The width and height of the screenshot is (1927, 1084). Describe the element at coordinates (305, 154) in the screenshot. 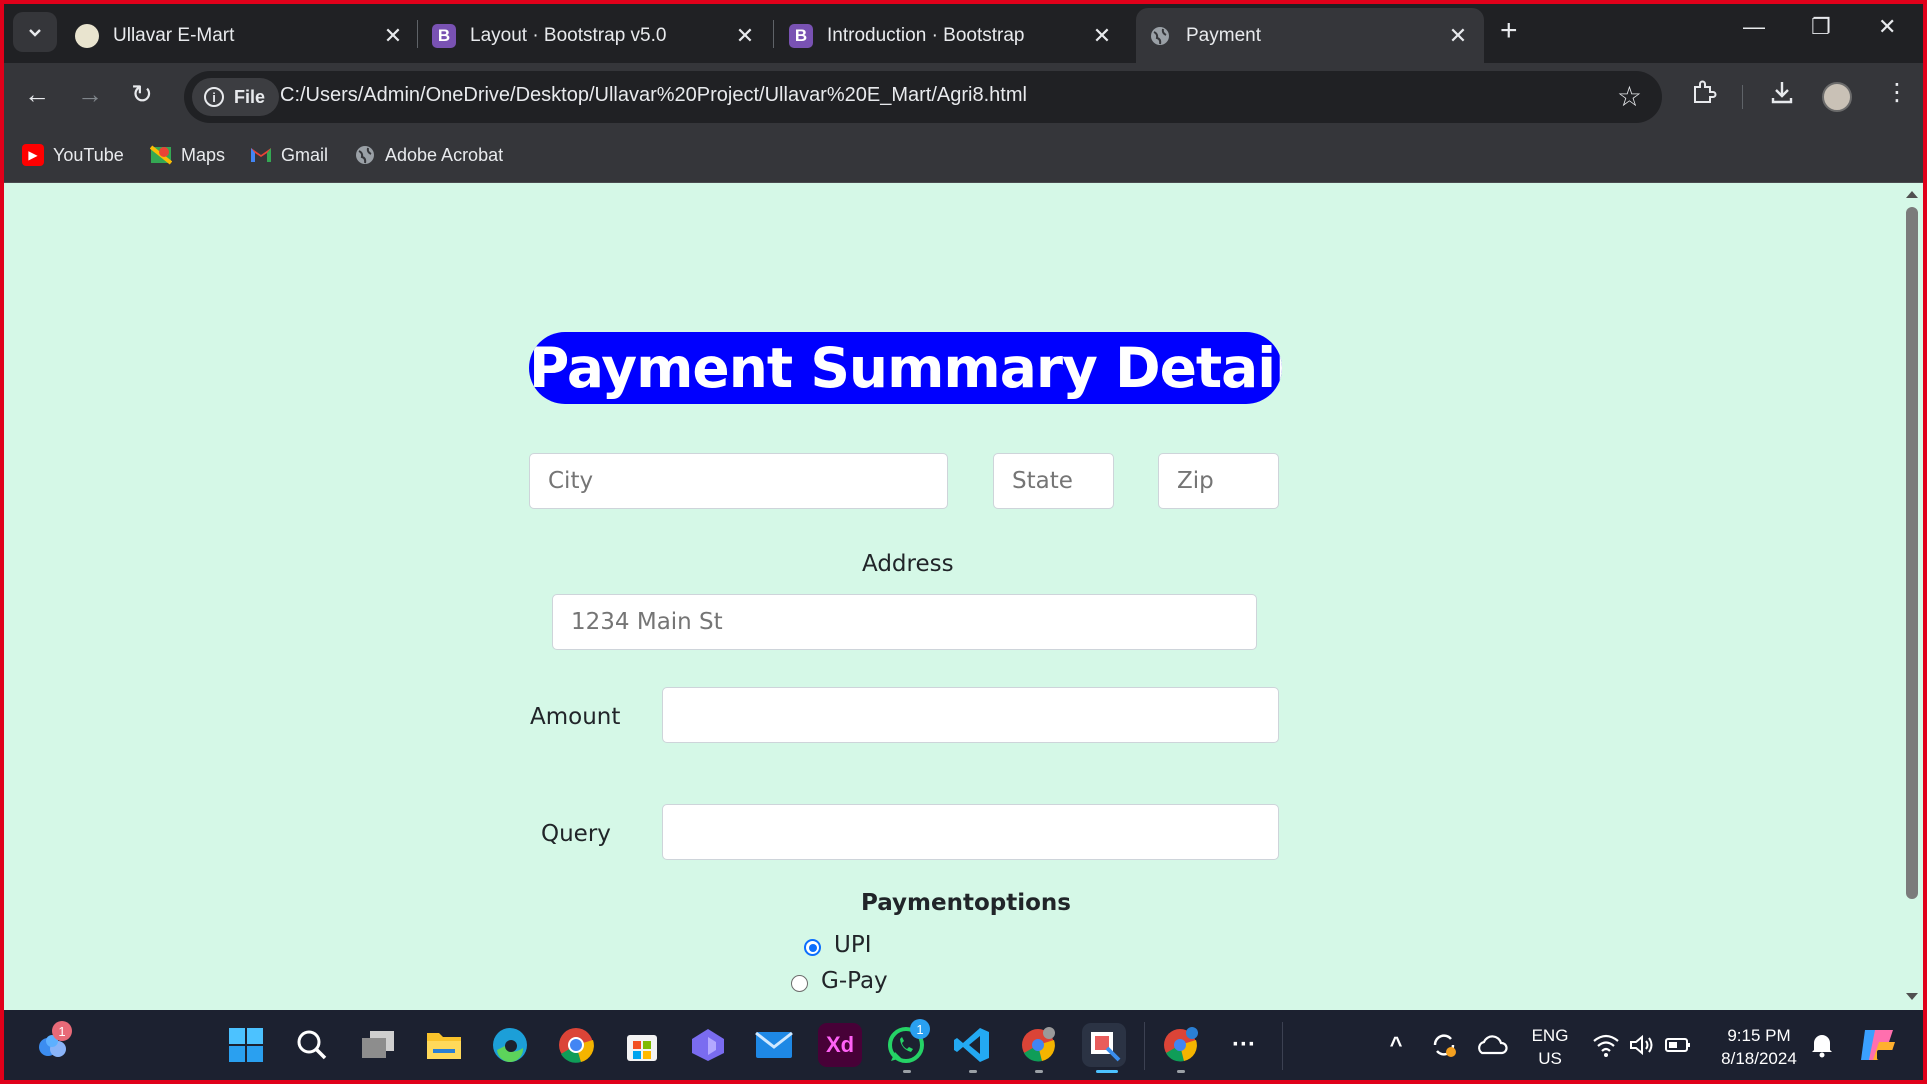

I see `bookmark-label: Gmail` at that location.